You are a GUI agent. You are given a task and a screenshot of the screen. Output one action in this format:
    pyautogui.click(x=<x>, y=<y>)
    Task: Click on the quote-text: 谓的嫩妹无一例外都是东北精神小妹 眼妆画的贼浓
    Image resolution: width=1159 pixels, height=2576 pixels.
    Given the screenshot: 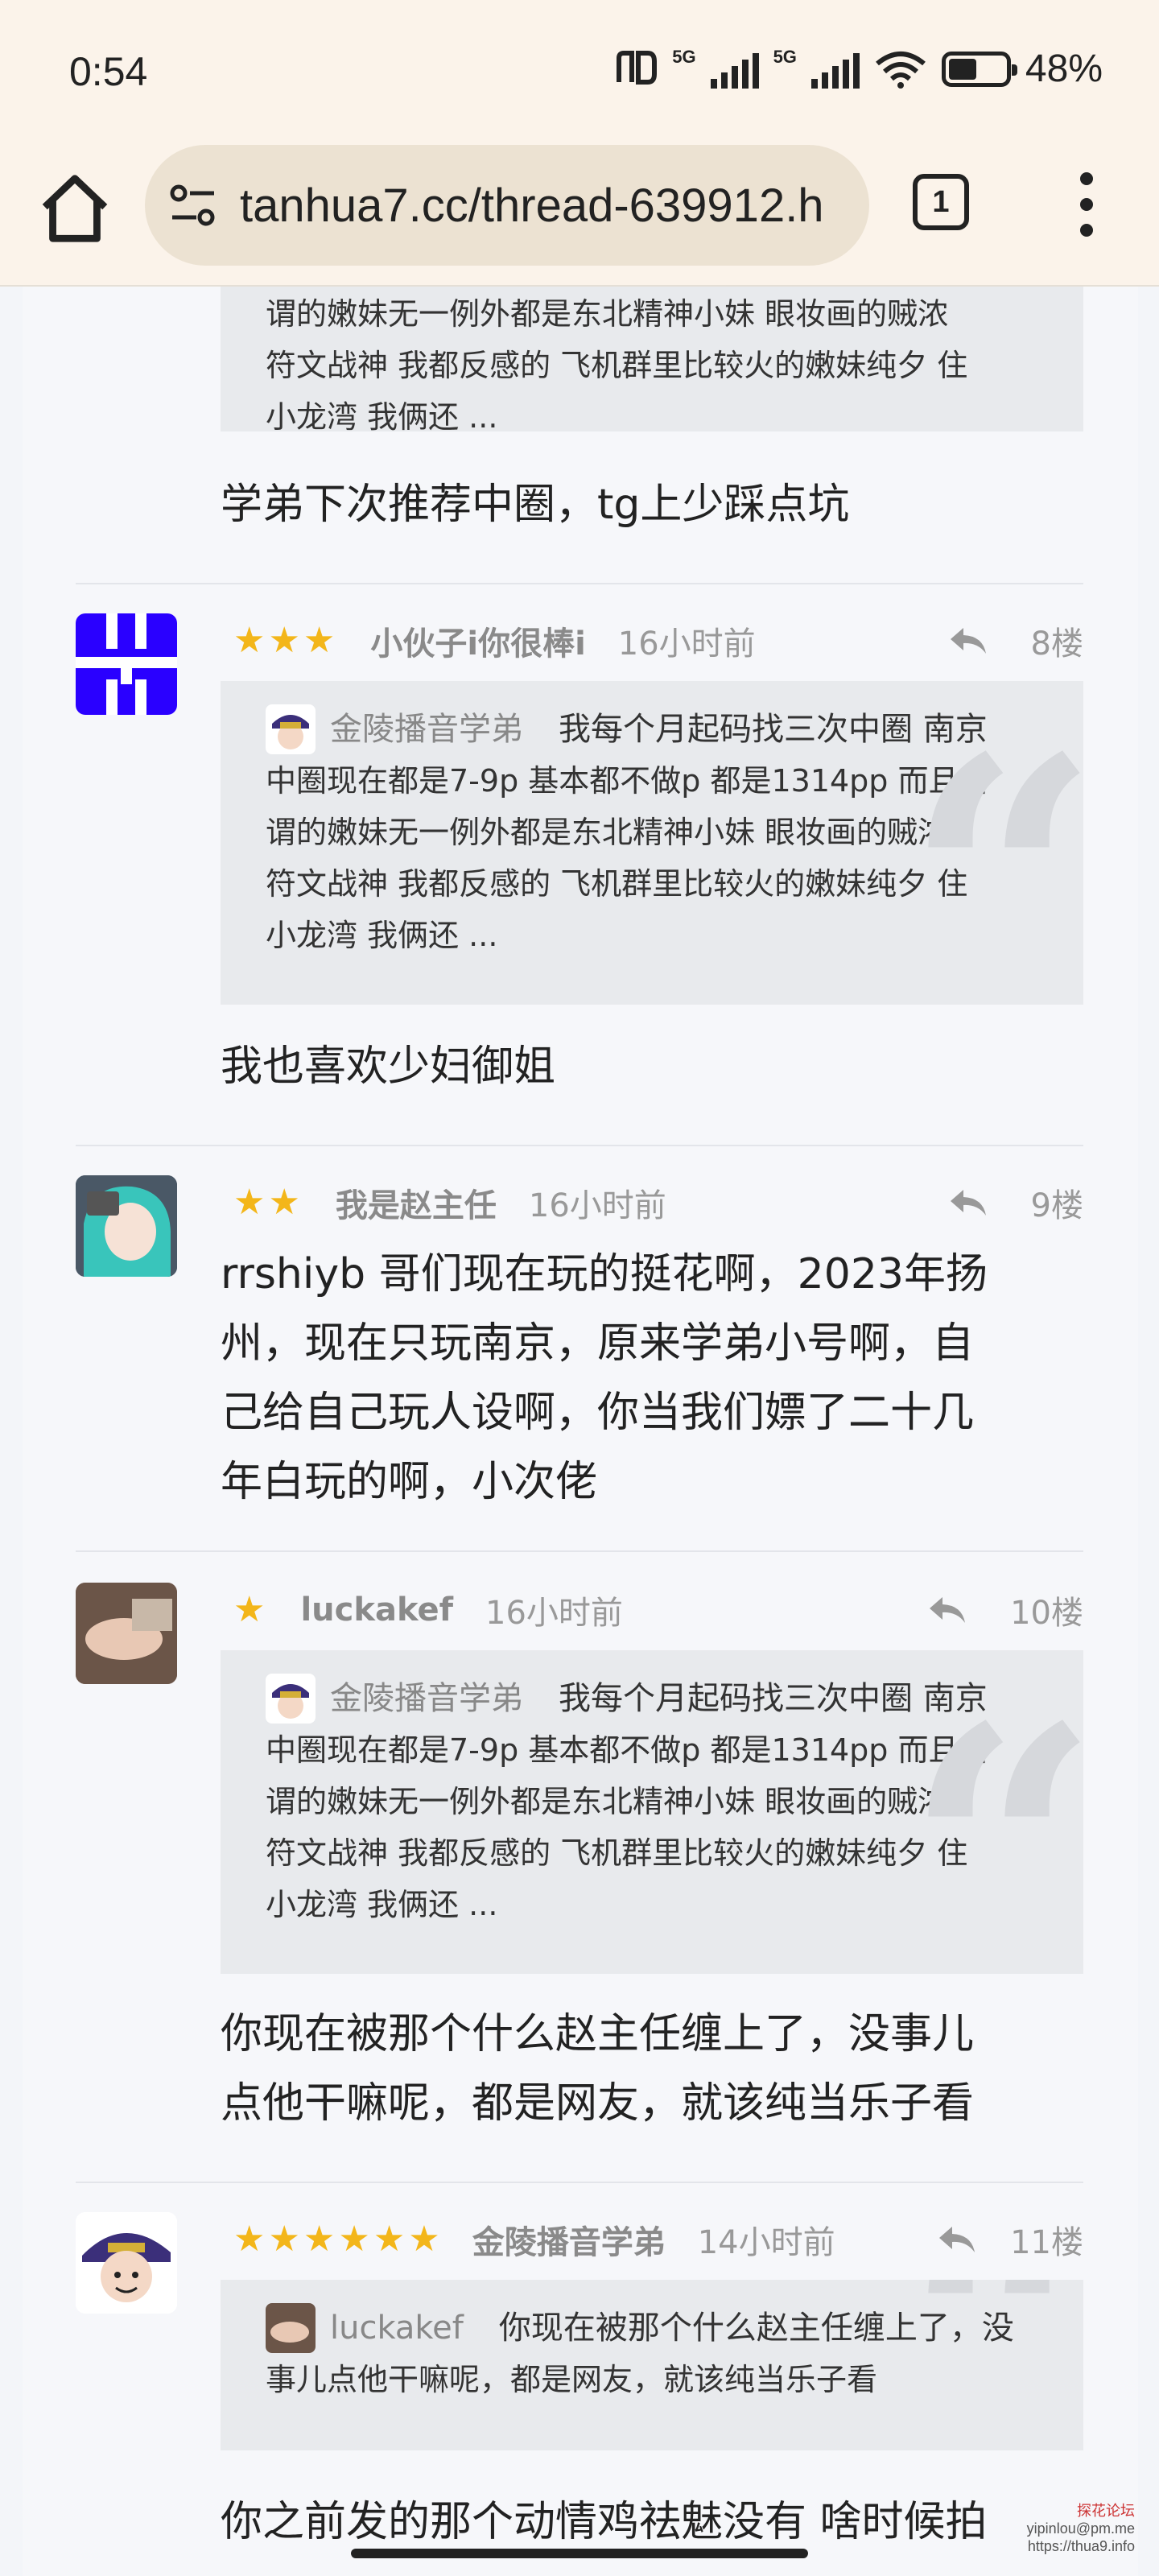 What is the action you would take?
    pyautogui.click(x=607, y=314)
    